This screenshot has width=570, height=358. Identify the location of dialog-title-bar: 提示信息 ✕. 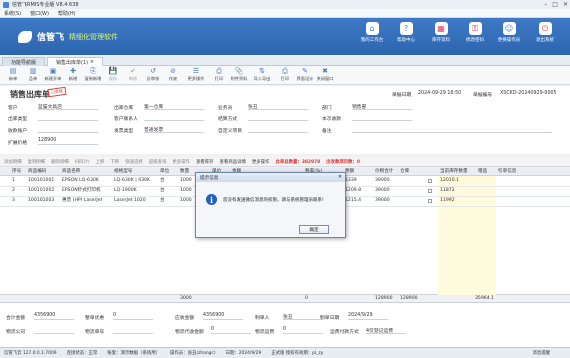
(270, 177).